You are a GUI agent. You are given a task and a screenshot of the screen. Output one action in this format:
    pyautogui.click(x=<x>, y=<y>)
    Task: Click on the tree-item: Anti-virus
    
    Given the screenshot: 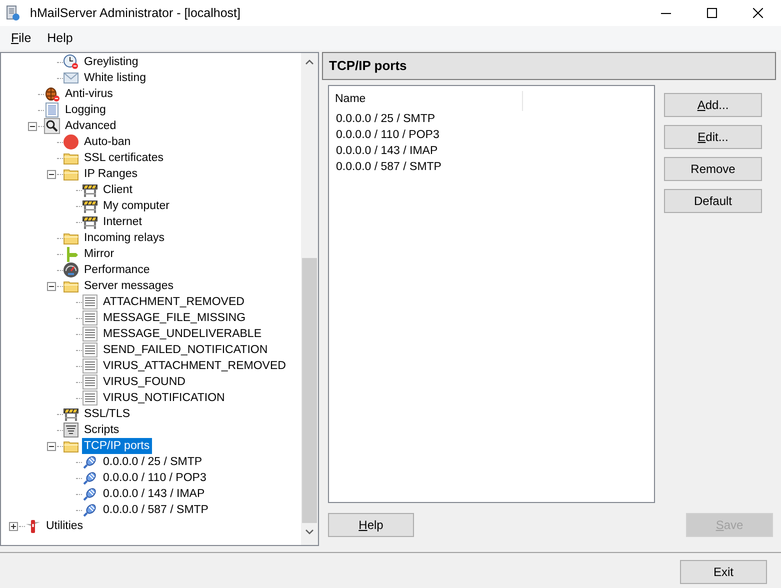 What is the action you would take?
    pyautogui.click(x=89, y=94)
    